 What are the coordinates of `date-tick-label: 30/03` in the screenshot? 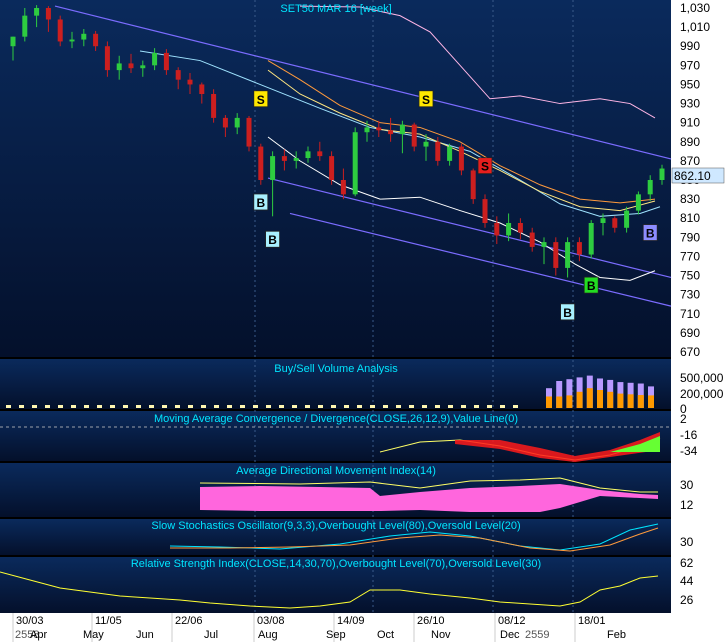 It's located at (30, 621).